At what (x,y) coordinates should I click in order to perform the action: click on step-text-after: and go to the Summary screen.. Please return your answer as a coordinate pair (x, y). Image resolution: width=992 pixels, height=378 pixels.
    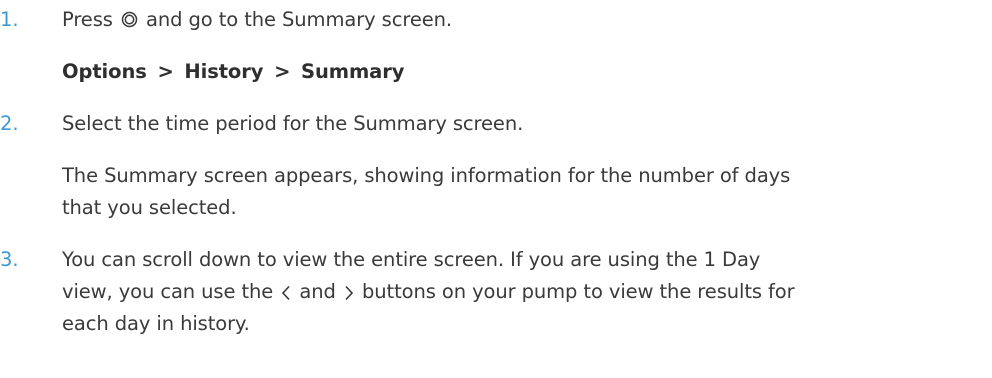
    Looking at the image, I should click on (299, 19).